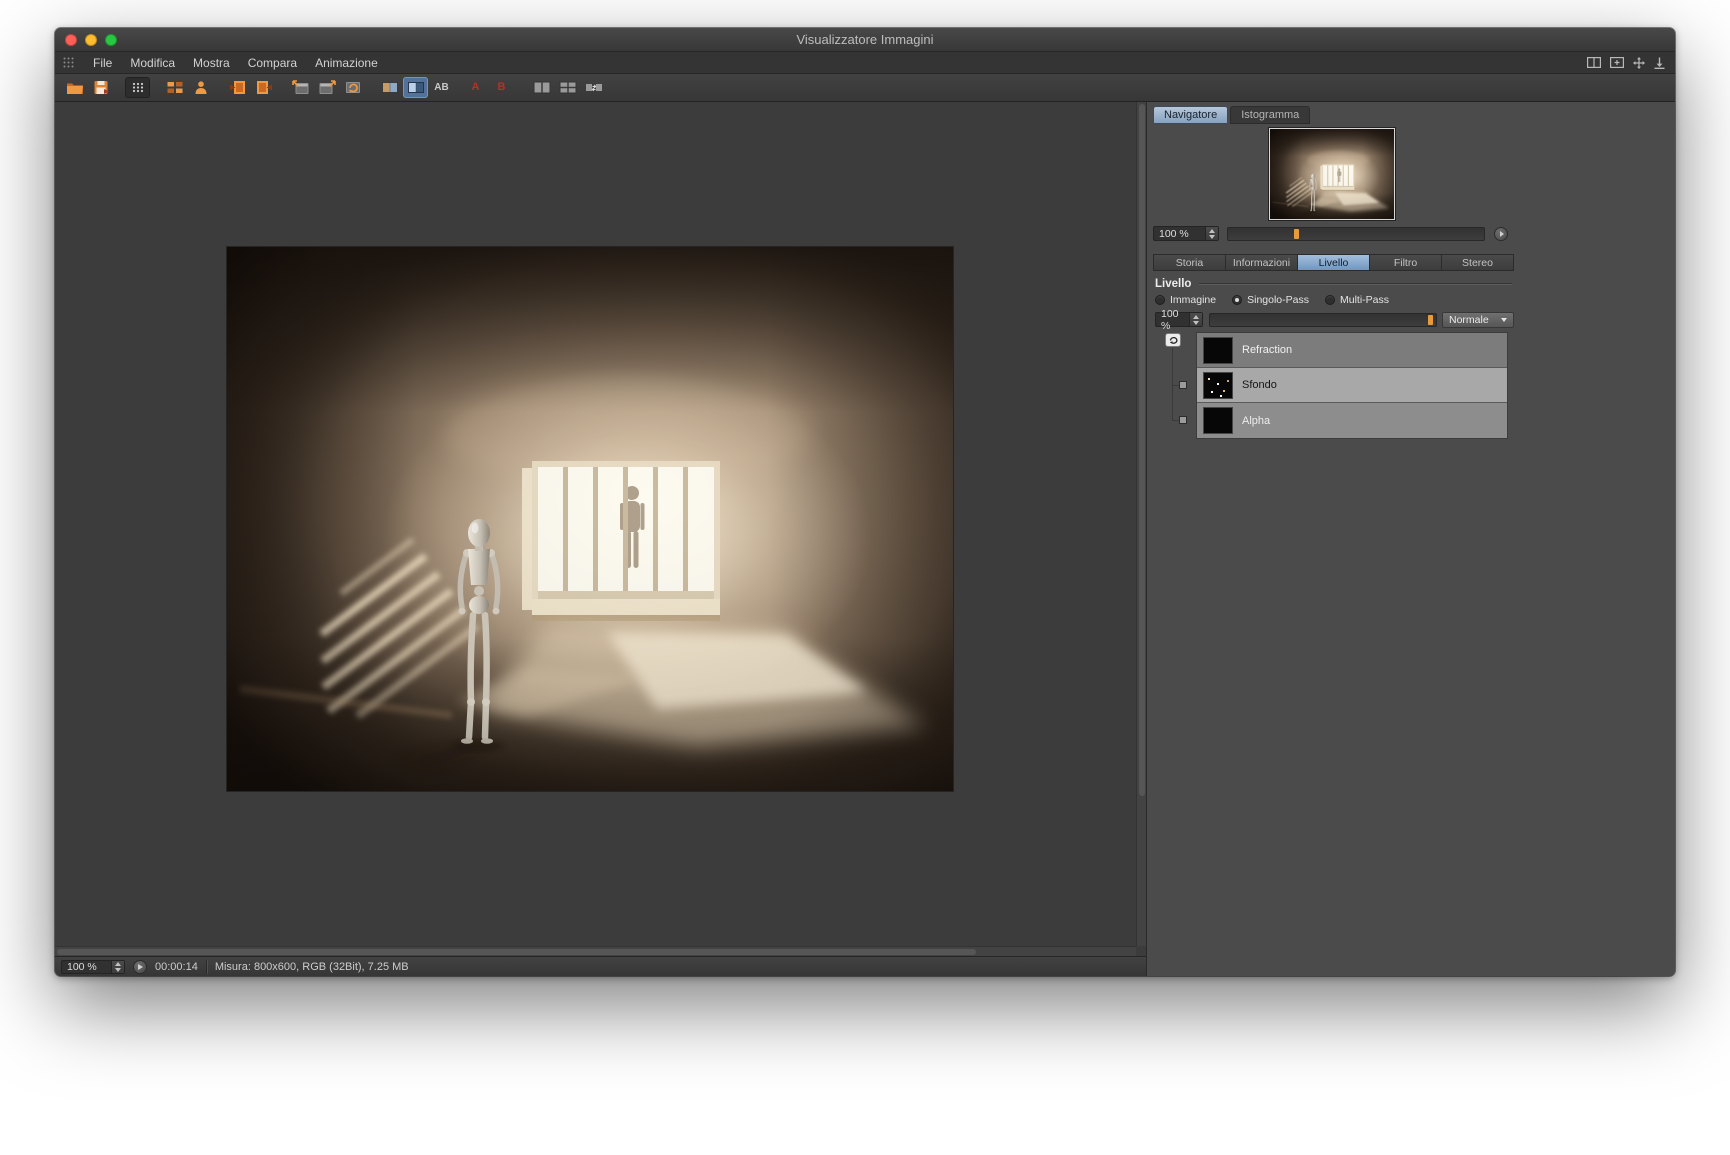 The height and width of the screenshot is (1155, 1730). What do you see at coordinates (509, 87) in the screenshot?
I see `b-arrow-icon` at bounding box center [509, 87].